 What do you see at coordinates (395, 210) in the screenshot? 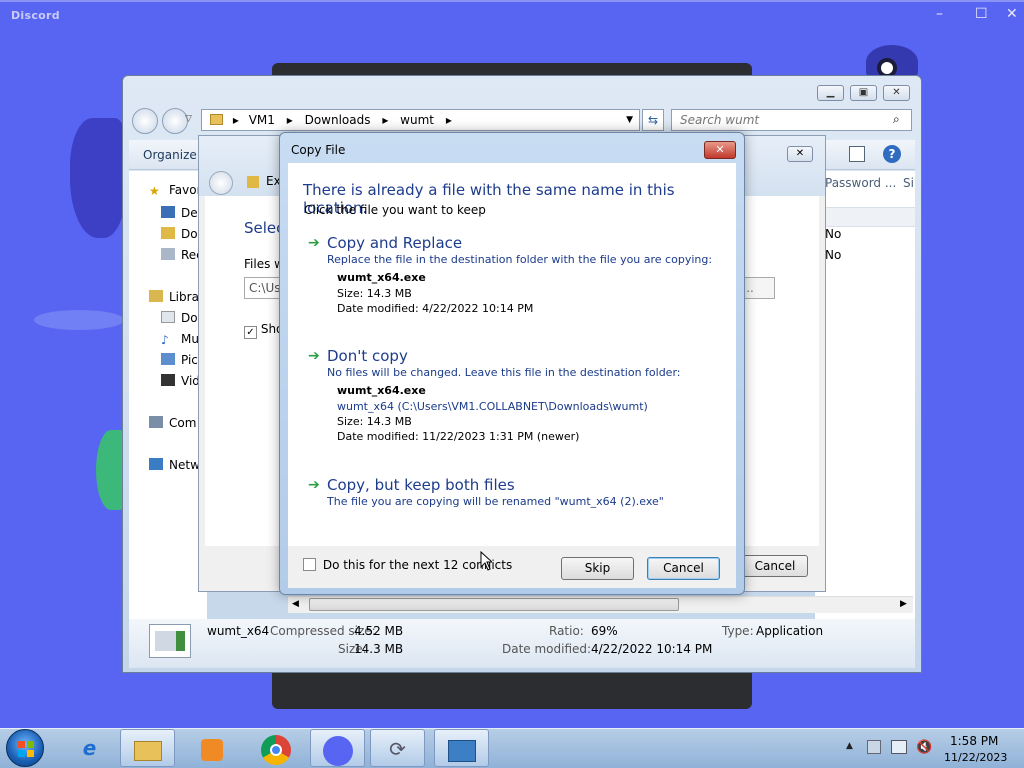
I see `dialog-subheading: Click the file you want to keep` at bounding box center [395, 210].